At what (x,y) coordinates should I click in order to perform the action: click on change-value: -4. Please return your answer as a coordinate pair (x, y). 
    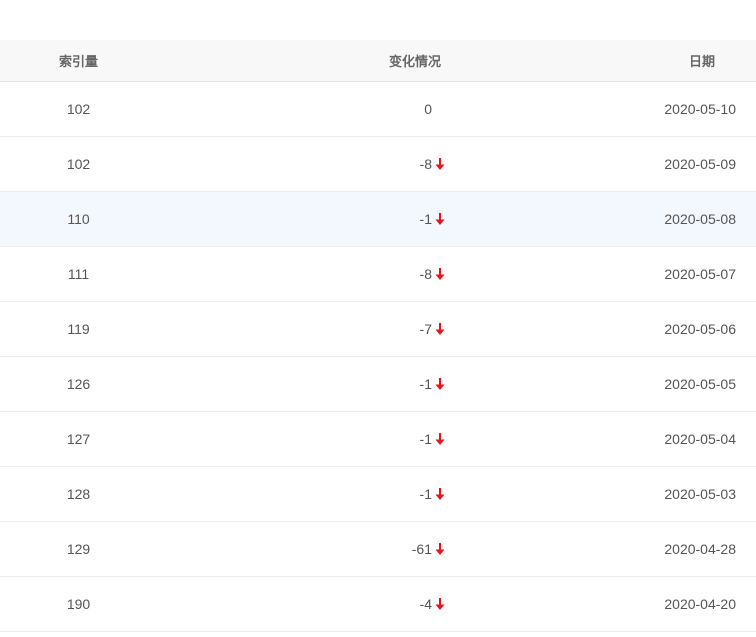
    Looking at the image, I should click on (425, 604).